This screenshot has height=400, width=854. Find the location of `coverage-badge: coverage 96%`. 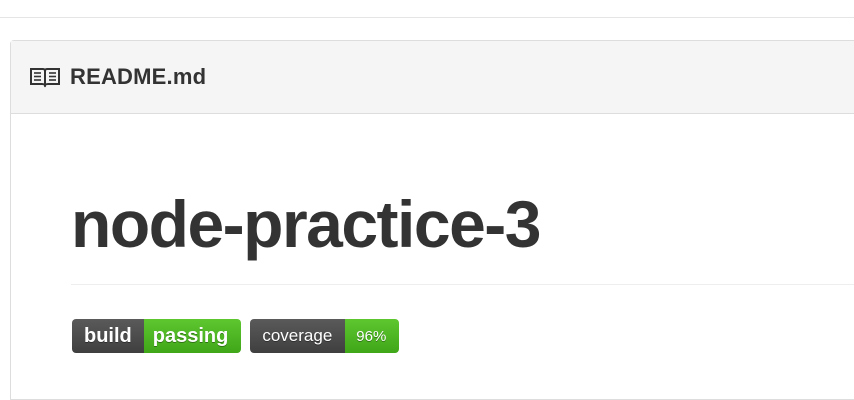

coverage-badge: coverage 96% is located at coordinates (325, 336).